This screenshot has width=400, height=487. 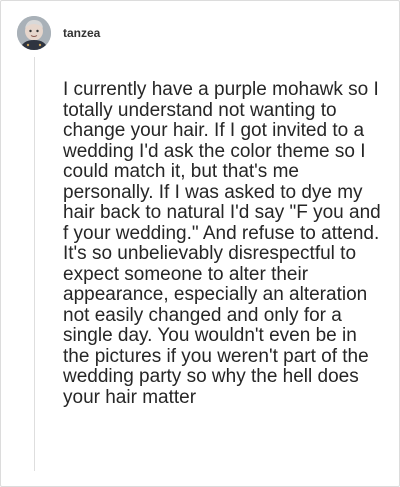 What do you see at coordinates (34, 264) in the screenshot?
I see `thread-line` at bounding box center [34, 264].